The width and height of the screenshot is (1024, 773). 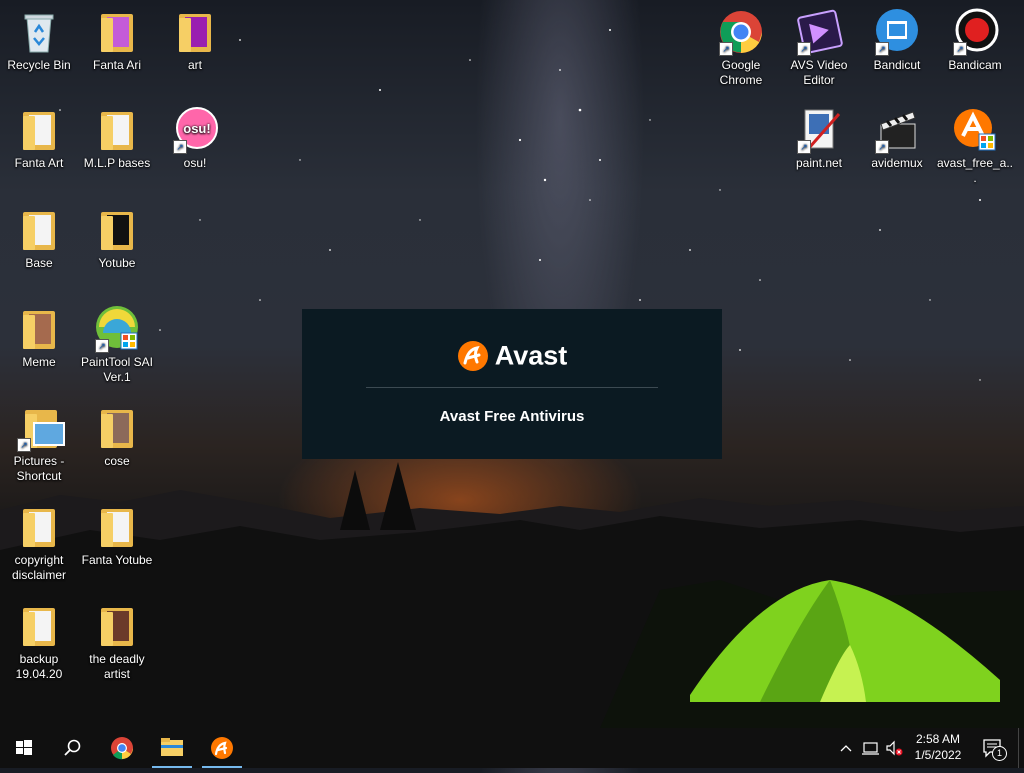 I want to click on paint-net-icon: ↗, so click(x=819, y=130).